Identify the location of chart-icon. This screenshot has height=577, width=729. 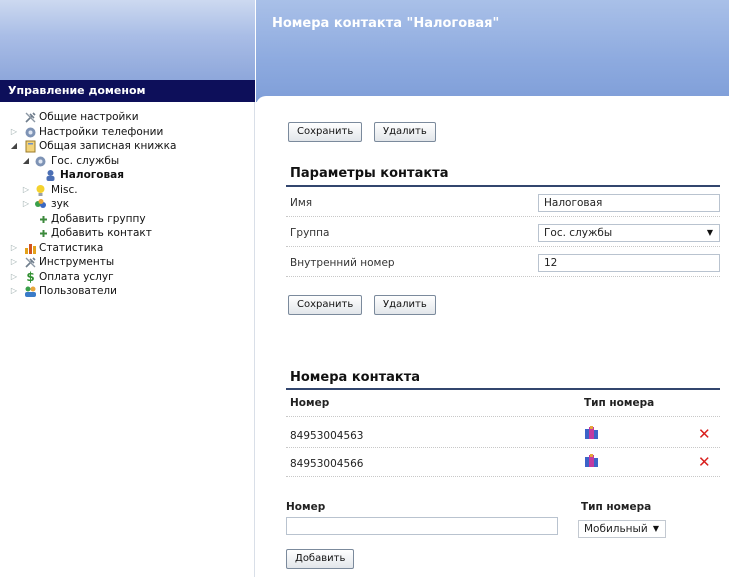
(30, 248).